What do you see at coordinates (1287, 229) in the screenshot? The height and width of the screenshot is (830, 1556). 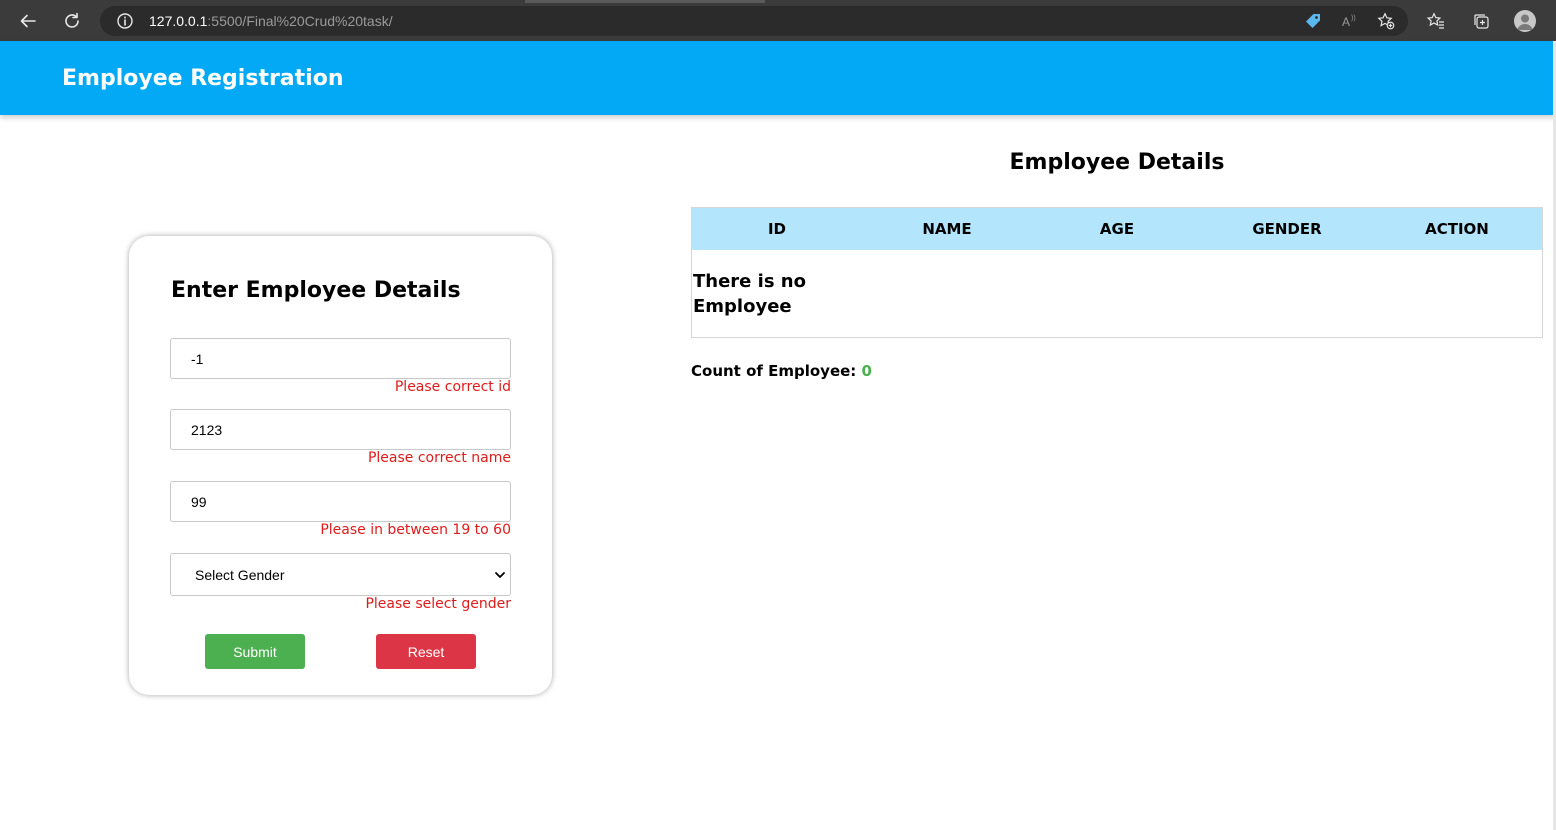 I see `column-header-gender: GENDER` at bounding box center [1287, 229].